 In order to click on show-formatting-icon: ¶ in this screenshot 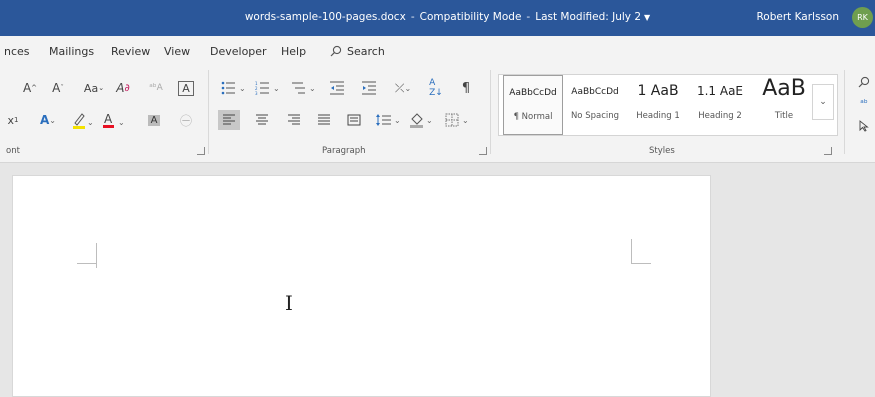, I will do `click(466, 88)`.